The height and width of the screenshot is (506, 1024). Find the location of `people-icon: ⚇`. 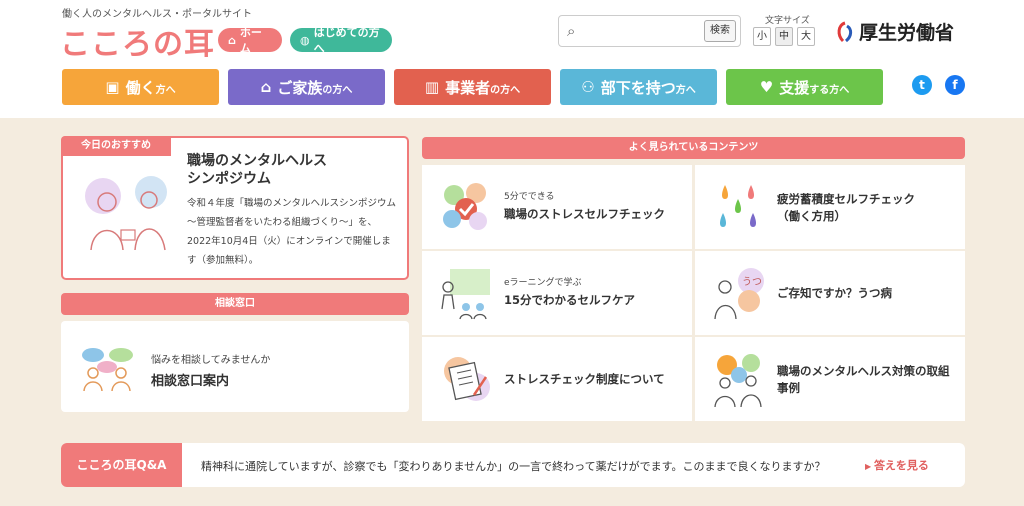

people-icon: ⚇ is located at coordinates (588, 87).